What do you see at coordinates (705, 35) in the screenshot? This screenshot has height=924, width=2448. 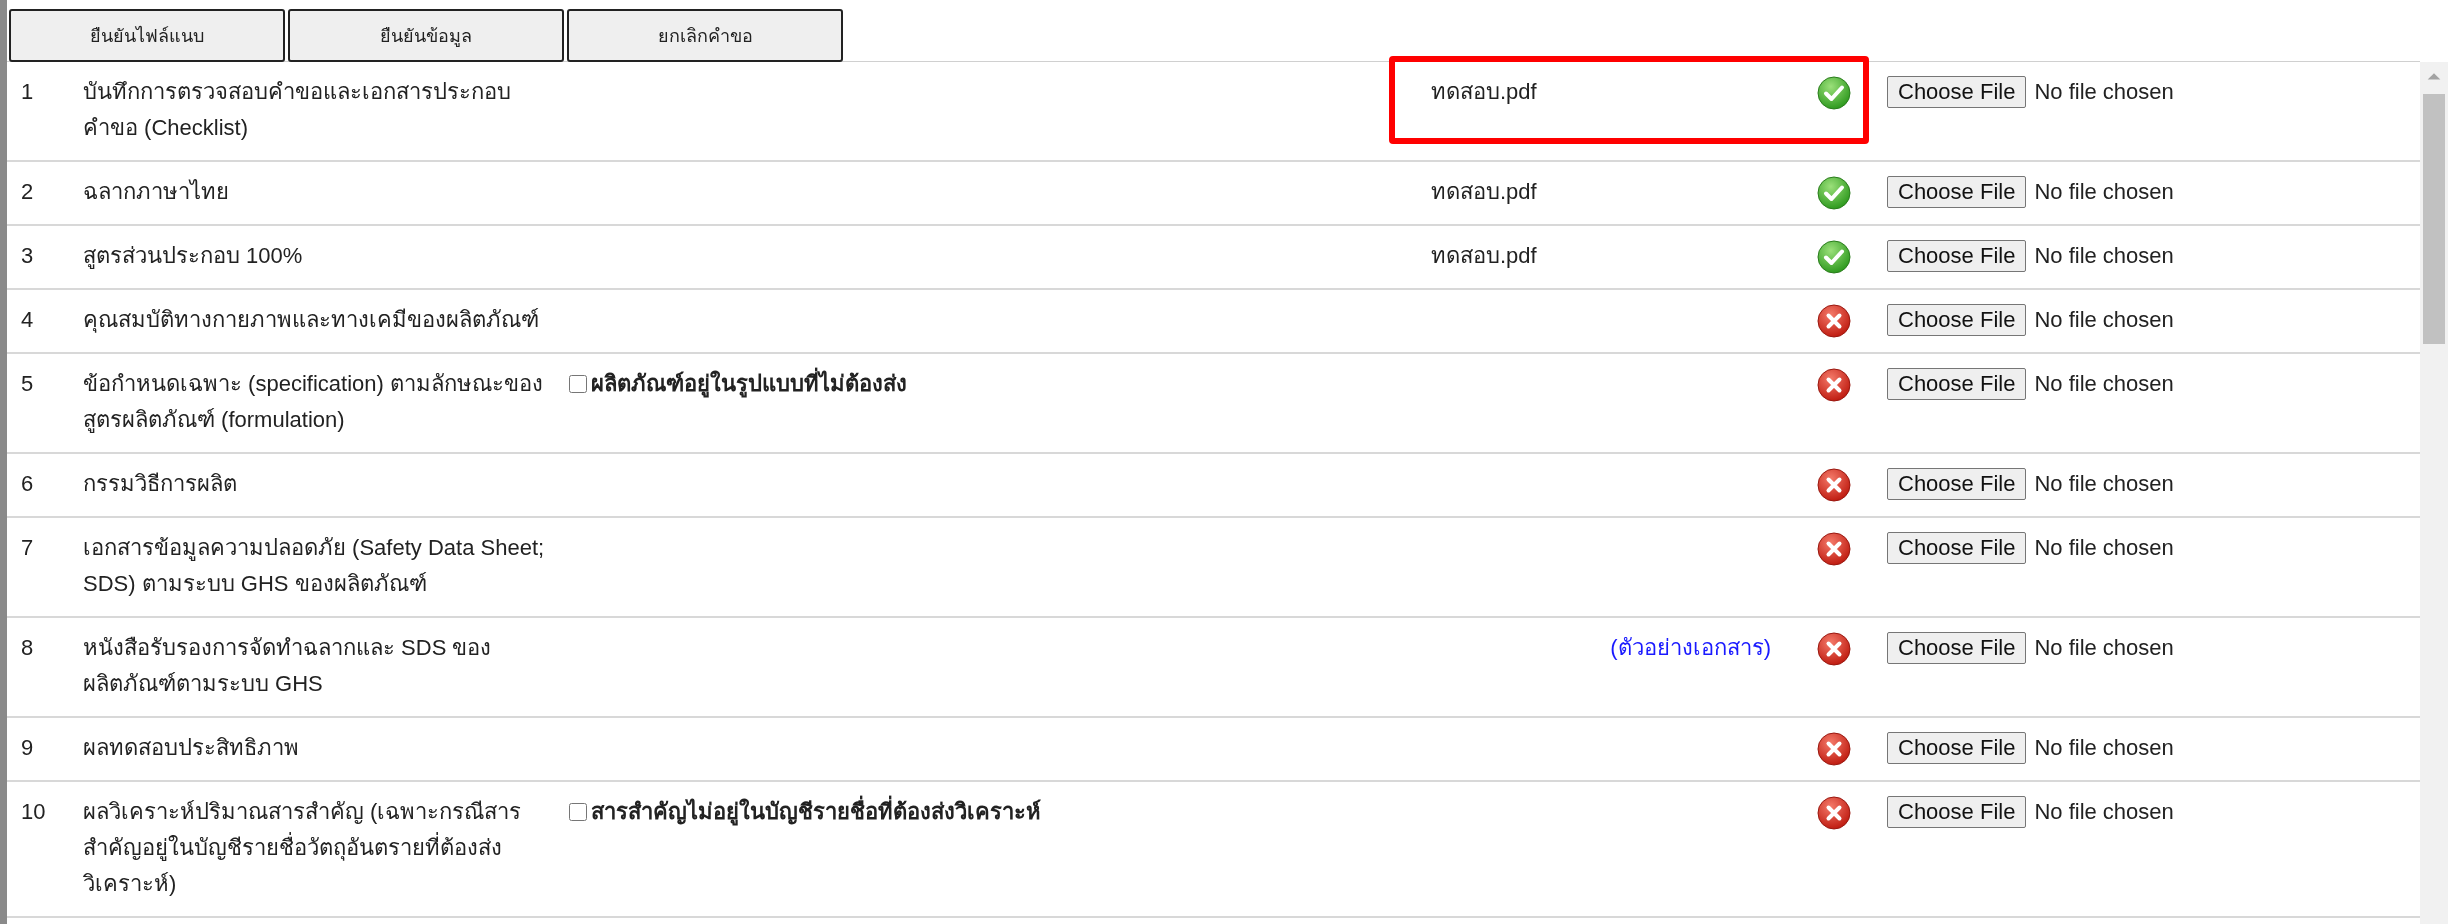 I see `action-button: ยกเลิกคำขอ` at bounding box center [705, 35].